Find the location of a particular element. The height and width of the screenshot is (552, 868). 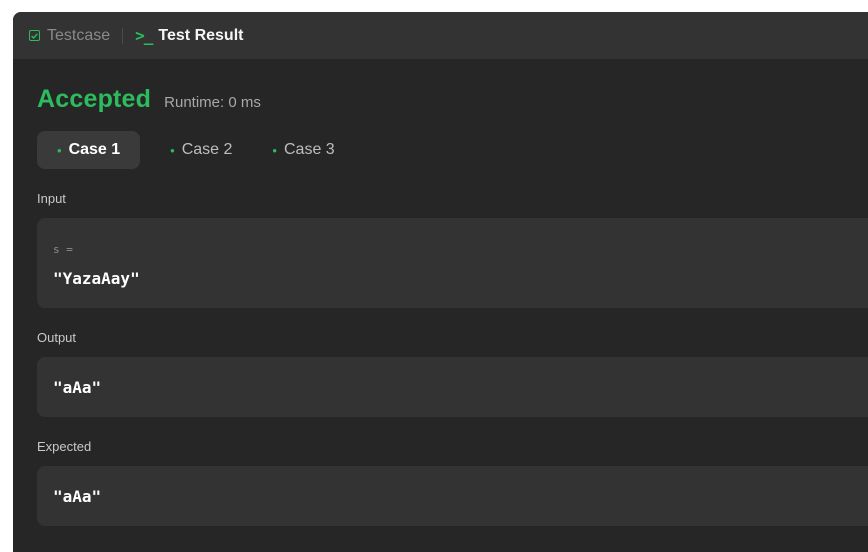

runtime-text: Runtime: 0 ms is located at coordinates (212, 102).